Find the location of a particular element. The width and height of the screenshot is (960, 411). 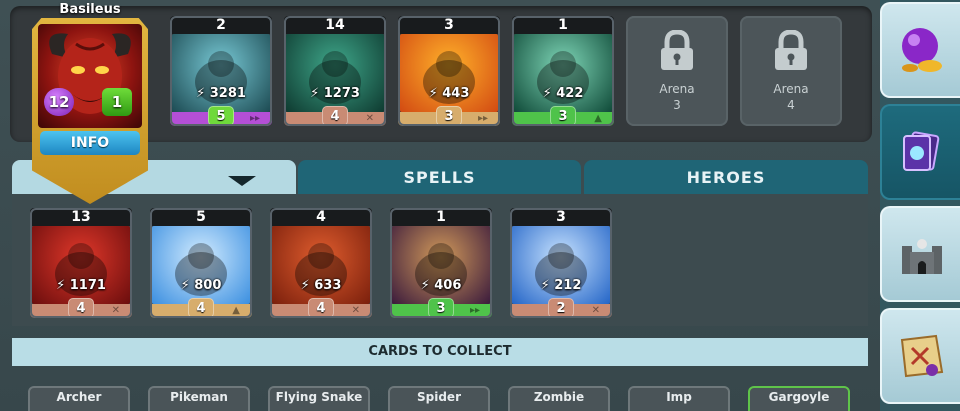

tab-heroes: HEROES is located at coordinates (726, 177).